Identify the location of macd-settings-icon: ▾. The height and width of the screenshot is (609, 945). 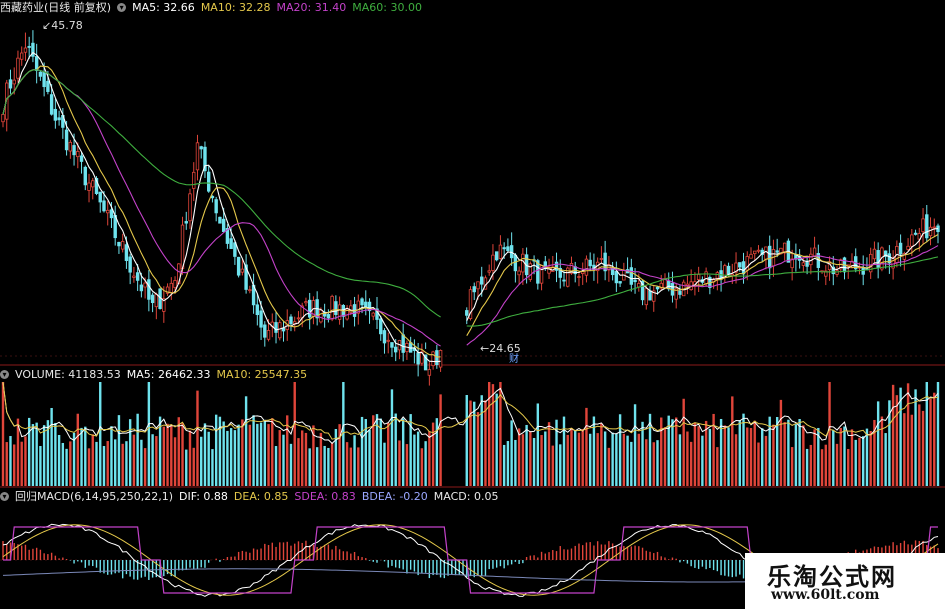
(4, 496).